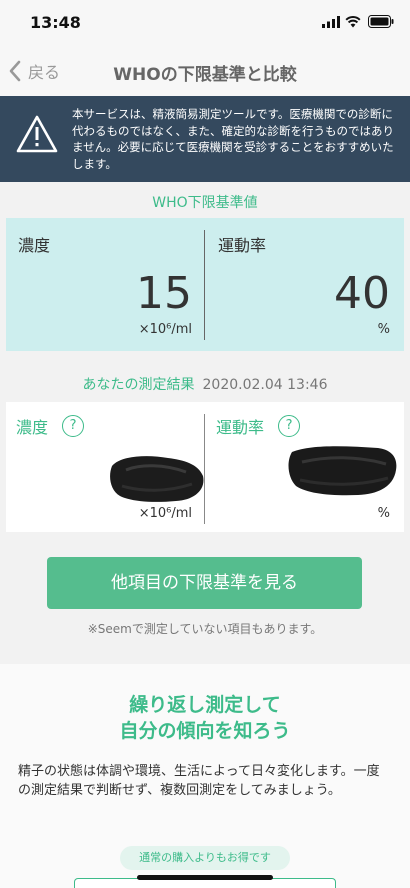  I want to click on who-motility-label: 運動率, so click(242, 245).